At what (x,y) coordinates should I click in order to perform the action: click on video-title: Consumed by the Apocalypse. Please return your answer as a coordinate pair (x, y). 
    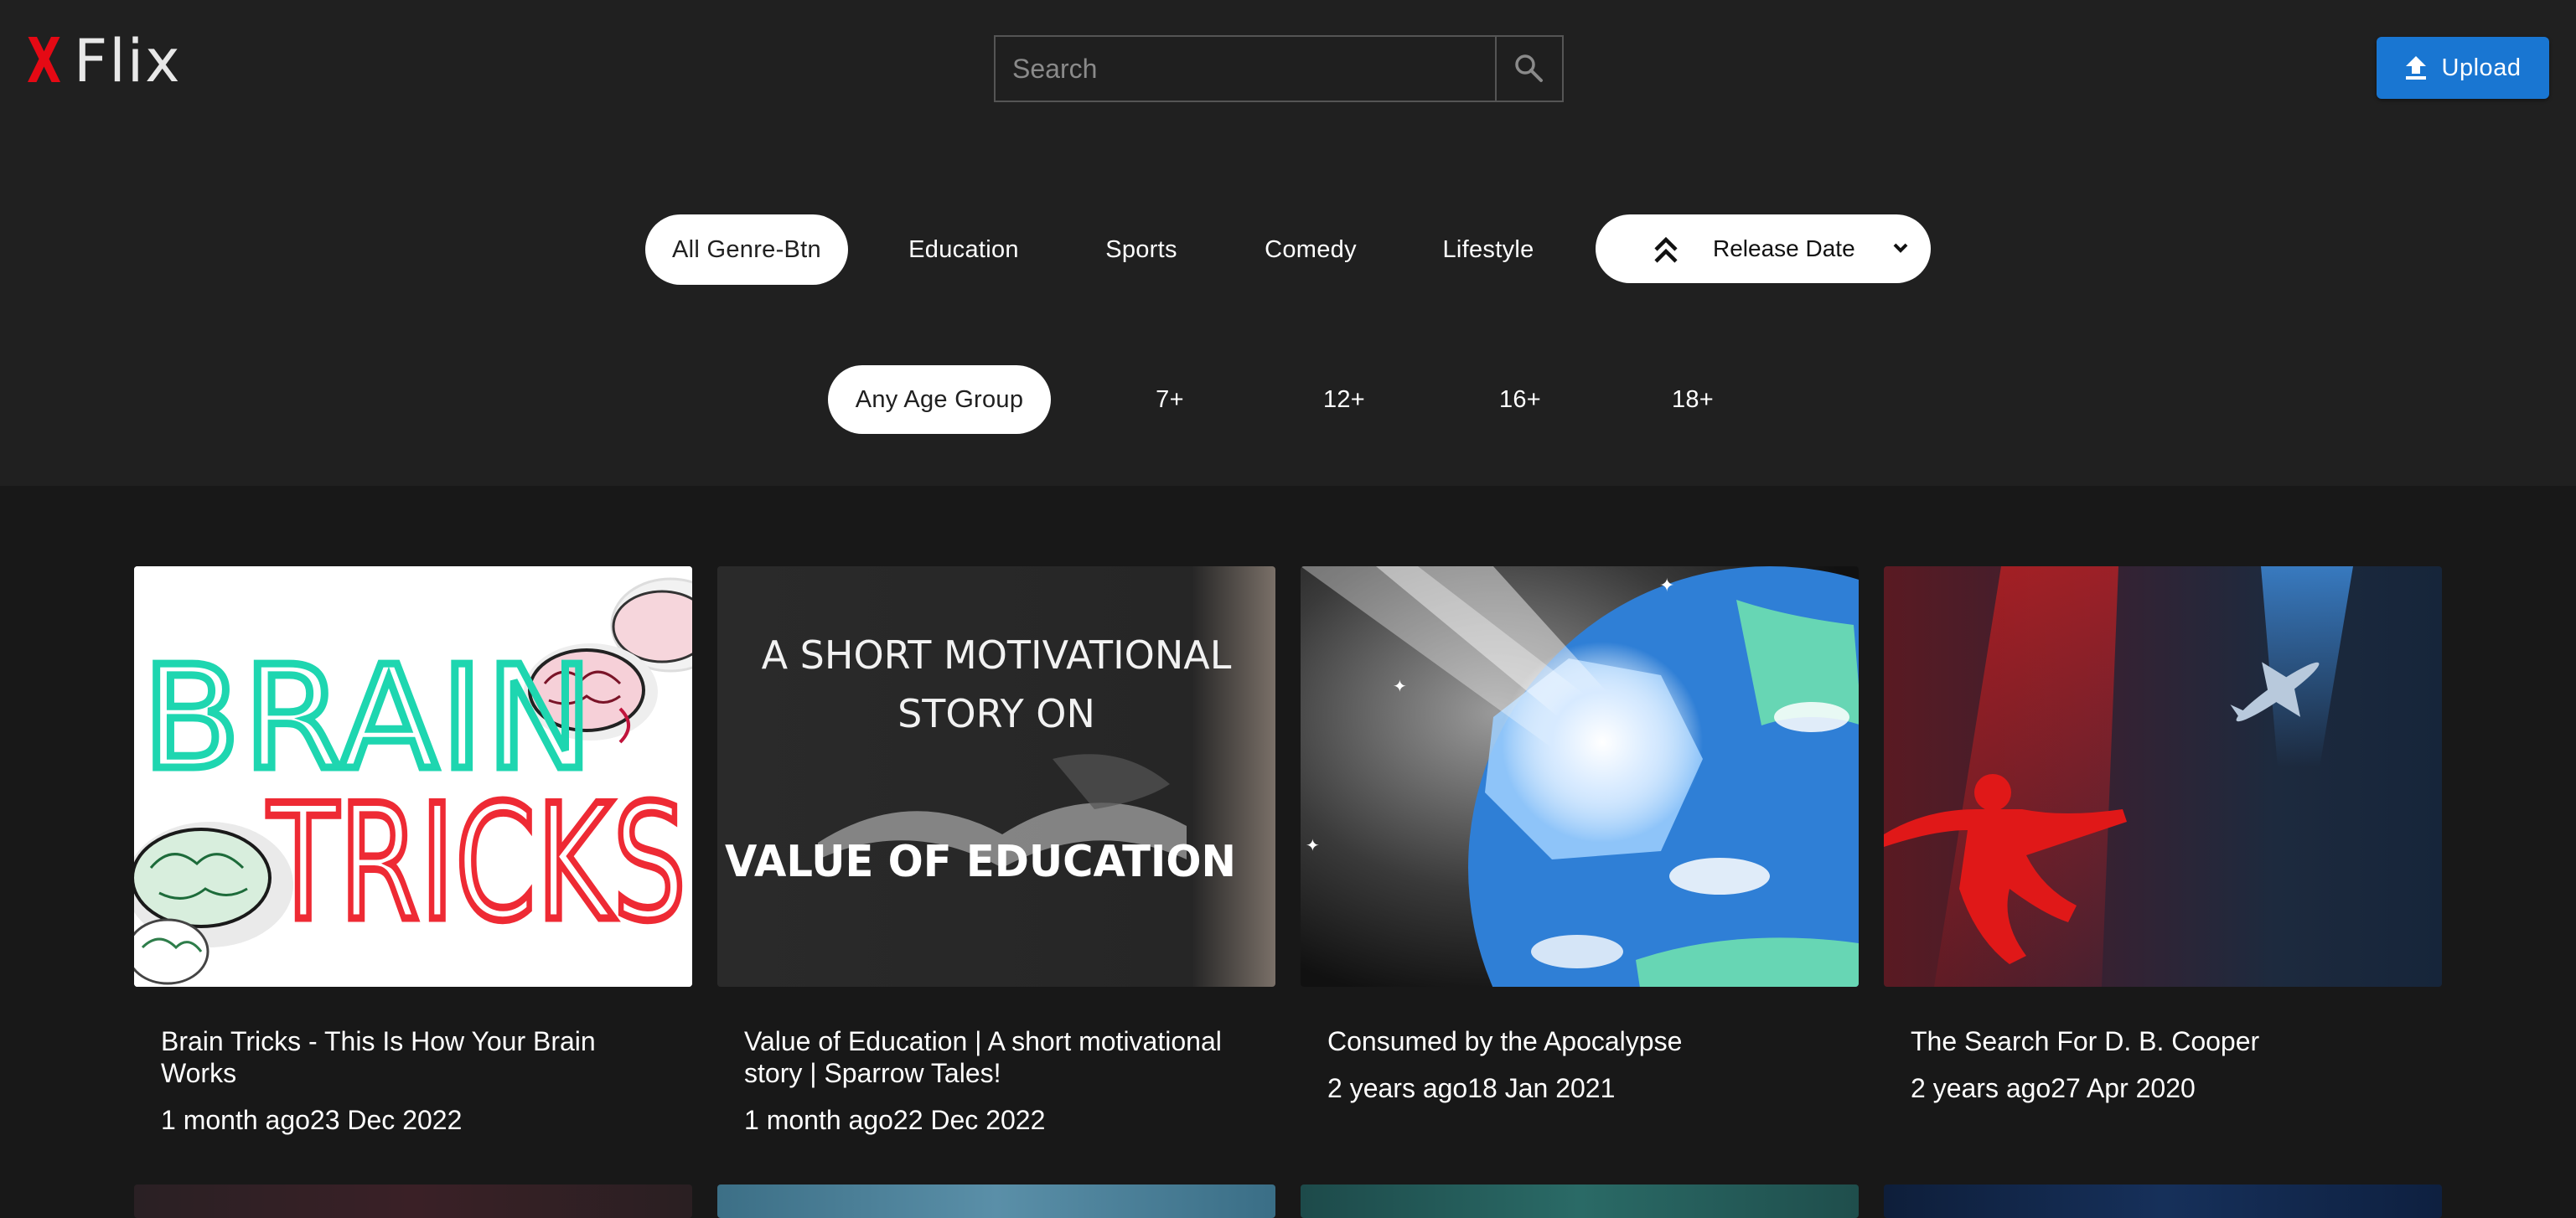
    Looking at the image, I should click on (1579, 1041).